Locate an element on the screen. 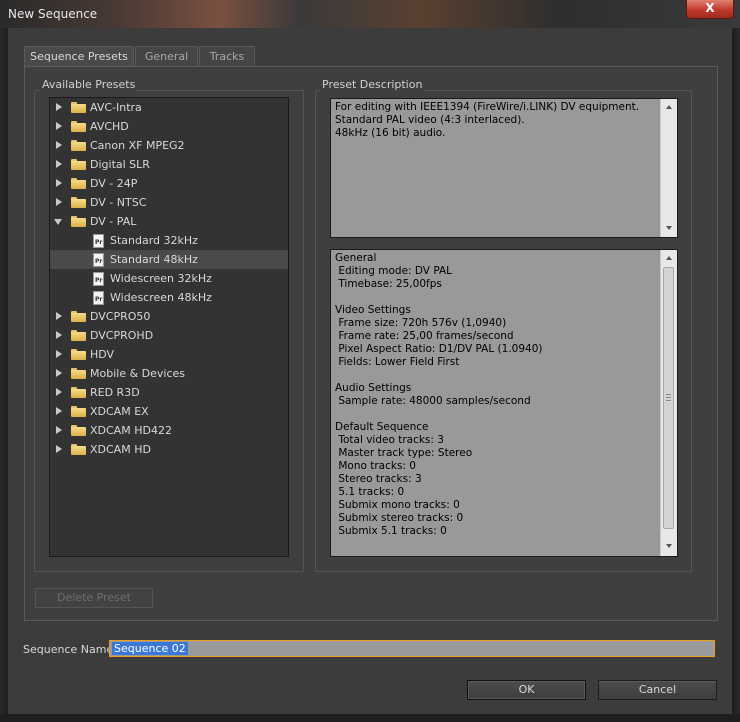 The image size is (740, 722). tree-preset-item: Pr Widescreen 48kHz is located at coordinates (169, 297).